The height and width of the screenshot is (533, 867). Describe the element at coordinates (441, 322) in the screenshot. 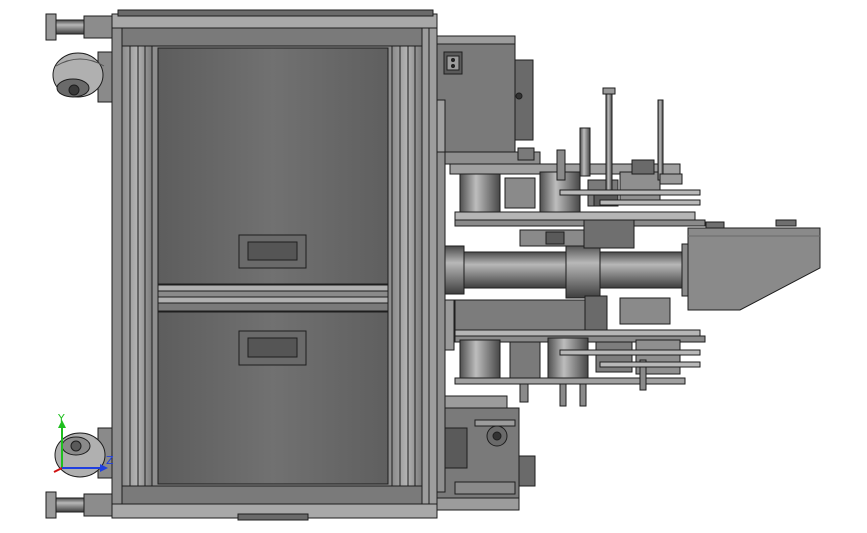

I see `side-mounting-plate` at that location.